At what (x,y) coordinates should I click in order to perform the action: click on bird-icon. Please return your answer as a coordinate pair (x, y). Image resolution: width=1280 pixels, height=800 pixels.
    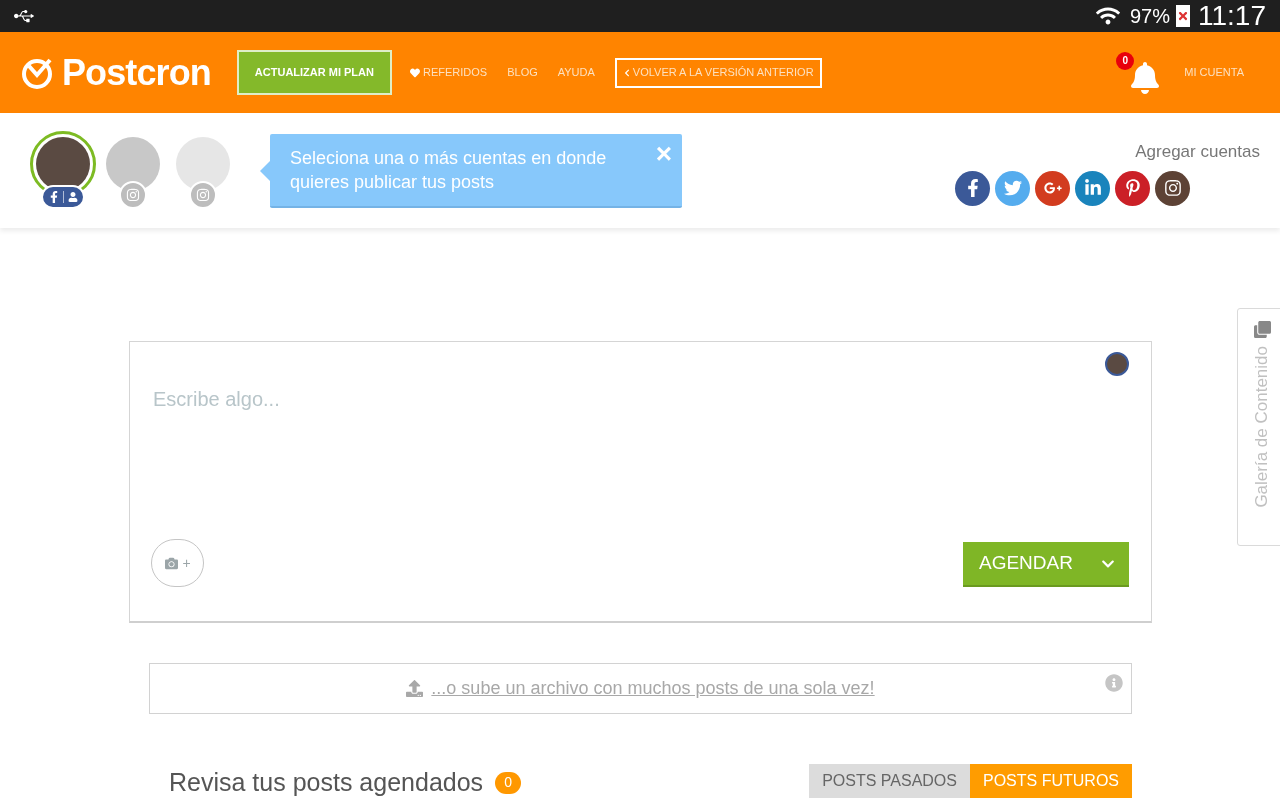
    Looking at the image, I should click on (1012, 188).